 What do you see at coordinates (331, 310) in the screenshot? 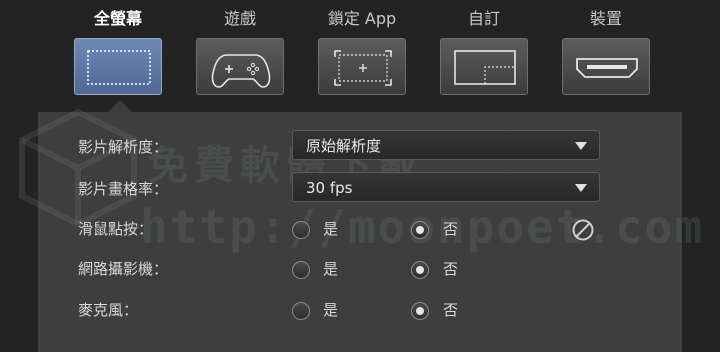
I see `microphone-yes-label: 是` at bounding box center [331, 310].